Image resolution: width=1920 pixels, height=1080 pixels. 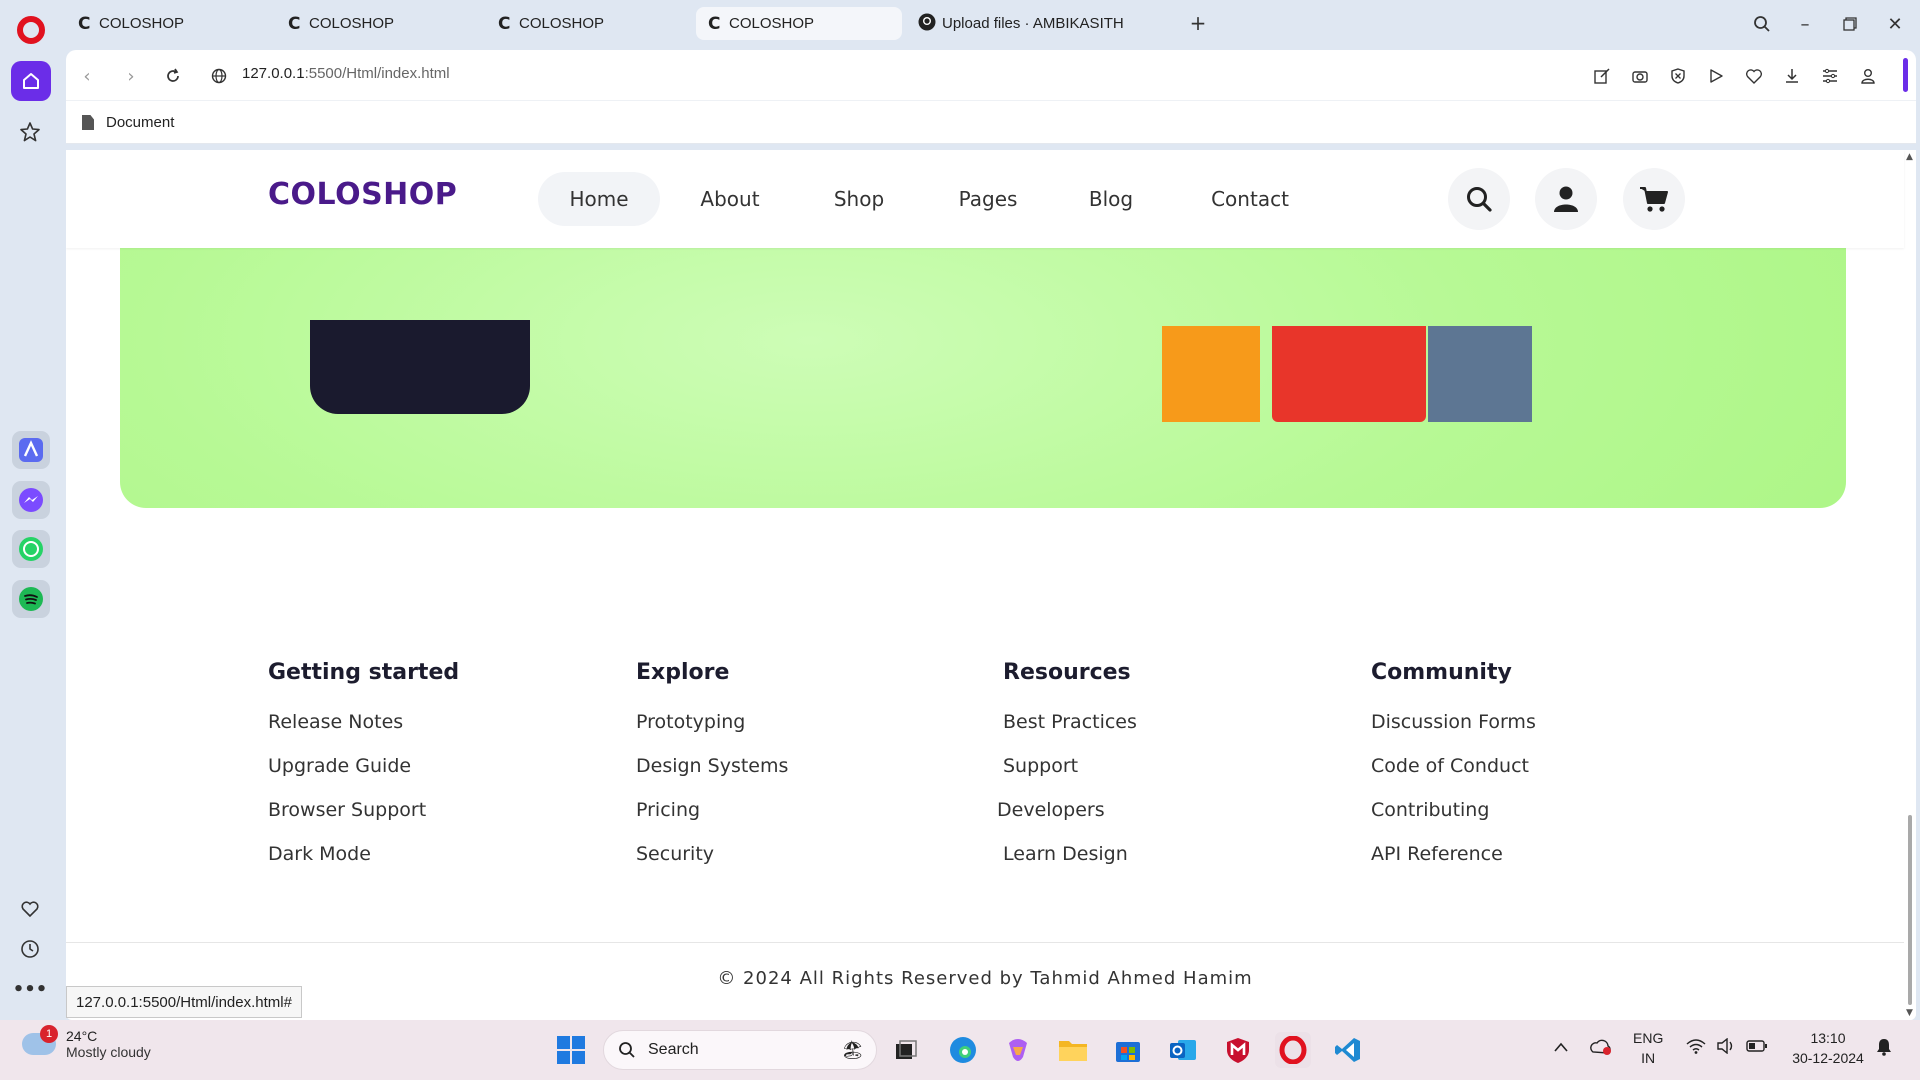 What do you see at coordinates (1238, 1050) in the screenshot?
I see `mcafee-icon` at bounding box center [1238, 1050].